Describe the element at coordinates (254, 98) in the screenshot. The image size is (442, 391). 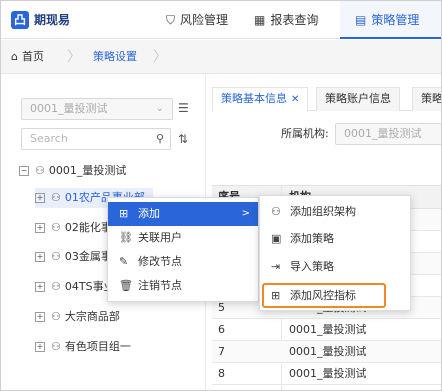
I see `tab-label: 策略基本信息` at that location.